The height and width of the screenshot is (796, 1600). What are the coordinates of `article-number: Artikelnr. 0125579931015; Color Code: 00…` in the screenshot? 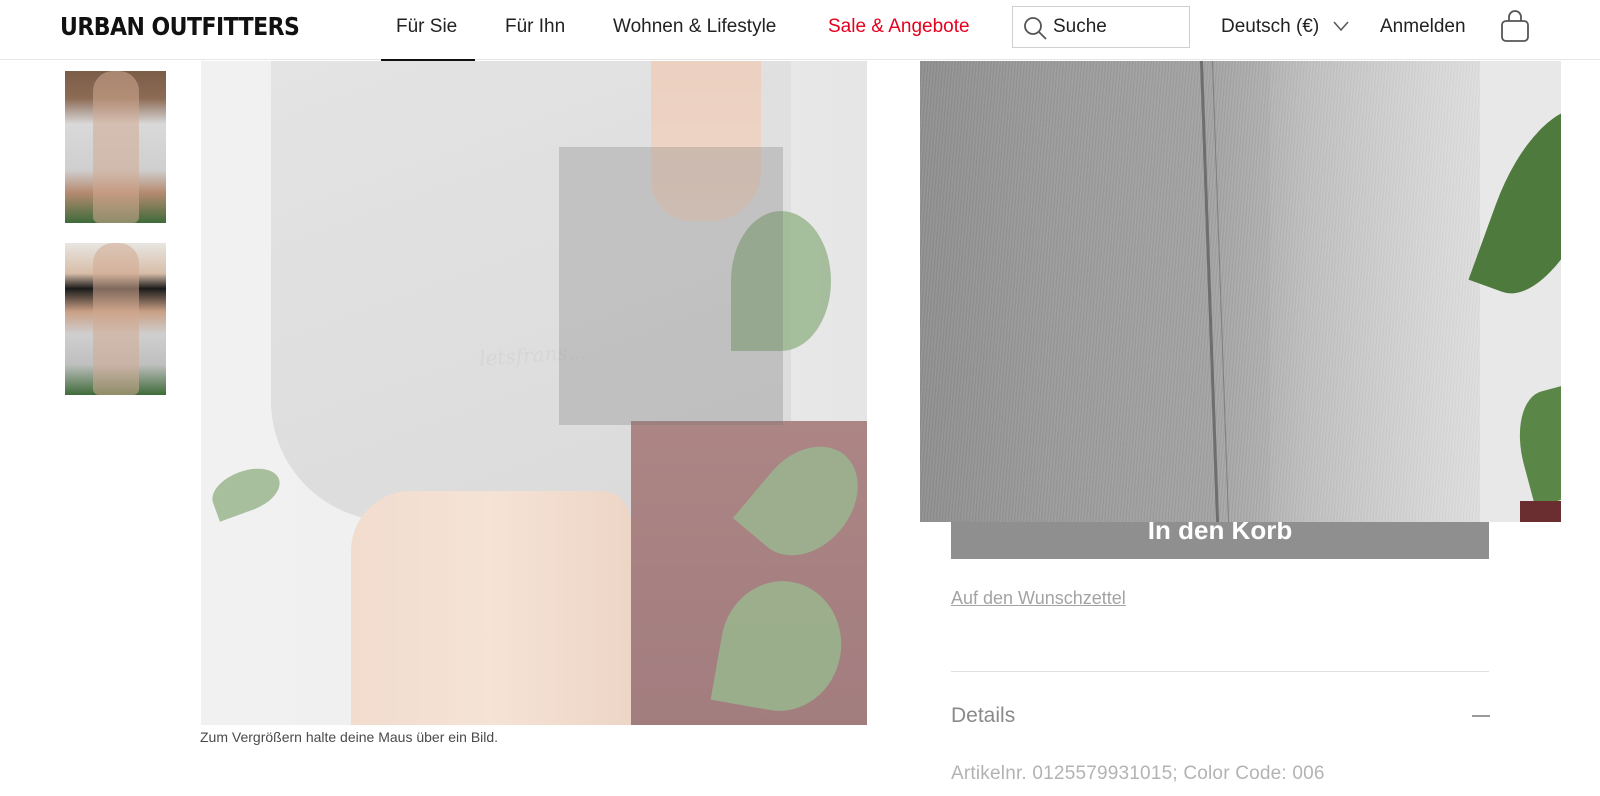 It's located at (1138, 773).